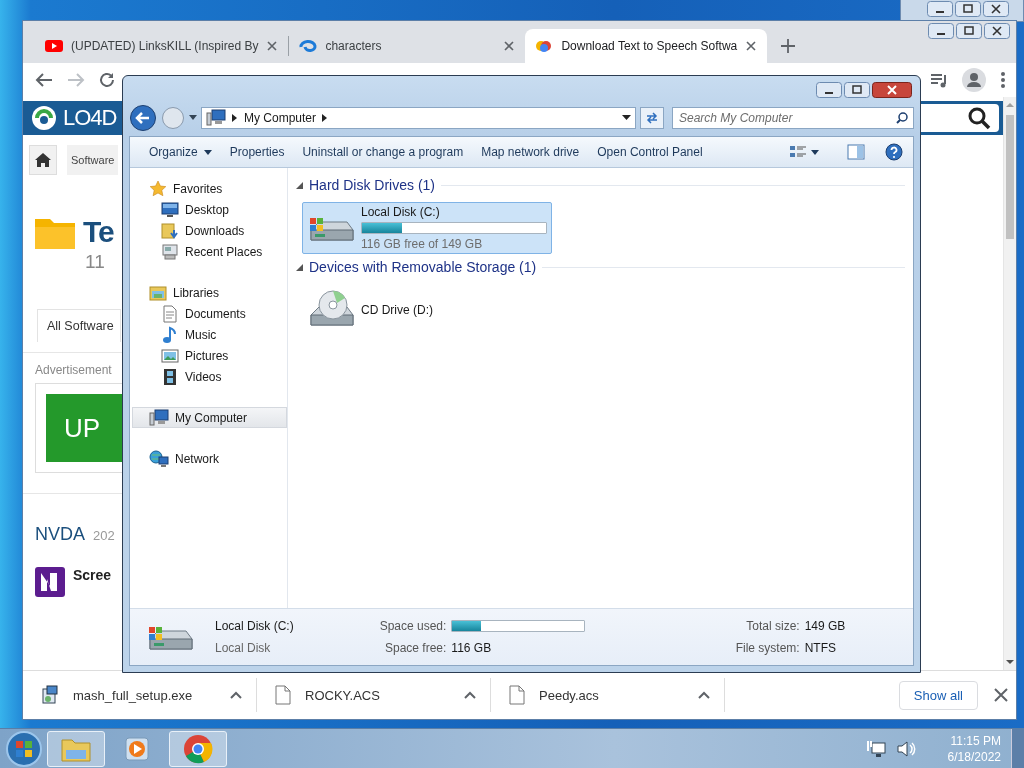 This screenshot has height=768, width=1024. What do you see at coordinates (143, 118) in the screenshot?
I see `back-button-icon` at bounding box center [143, 118].